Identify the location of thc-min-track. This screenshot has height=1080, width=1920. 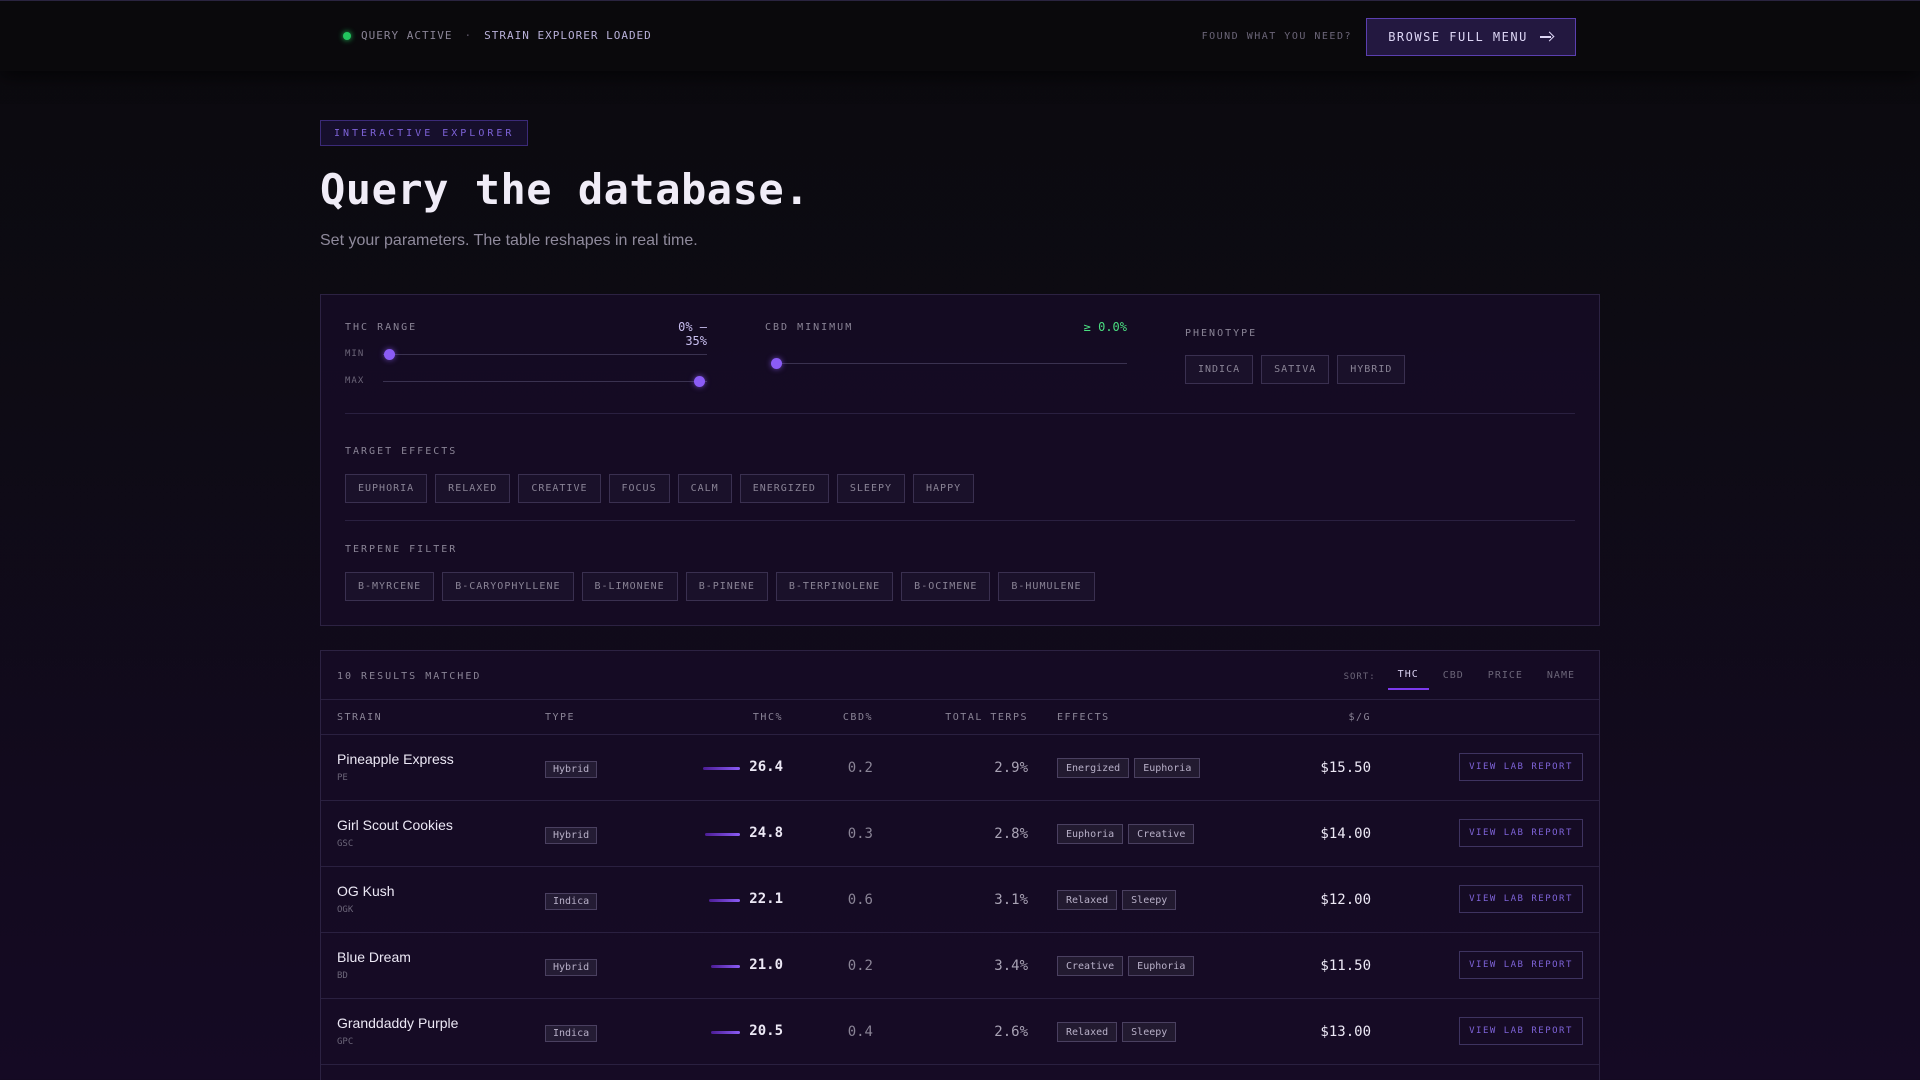
(545, 354).